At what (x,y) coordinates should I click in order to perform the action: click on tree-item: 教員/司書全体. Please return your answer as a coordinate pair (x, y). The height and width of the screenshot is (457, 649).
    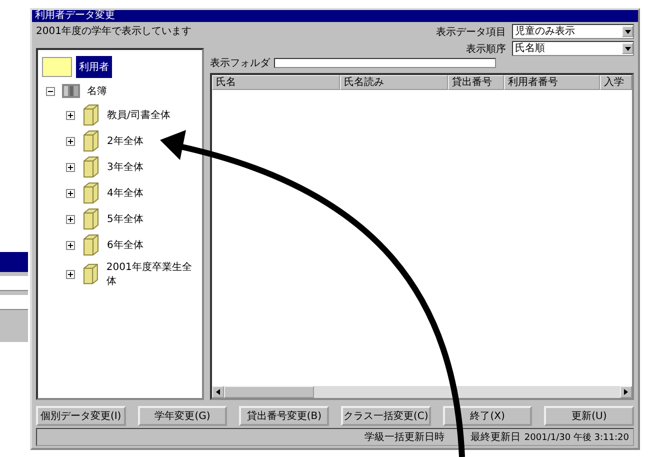
    Looking at the image, I should click on (138, 115).